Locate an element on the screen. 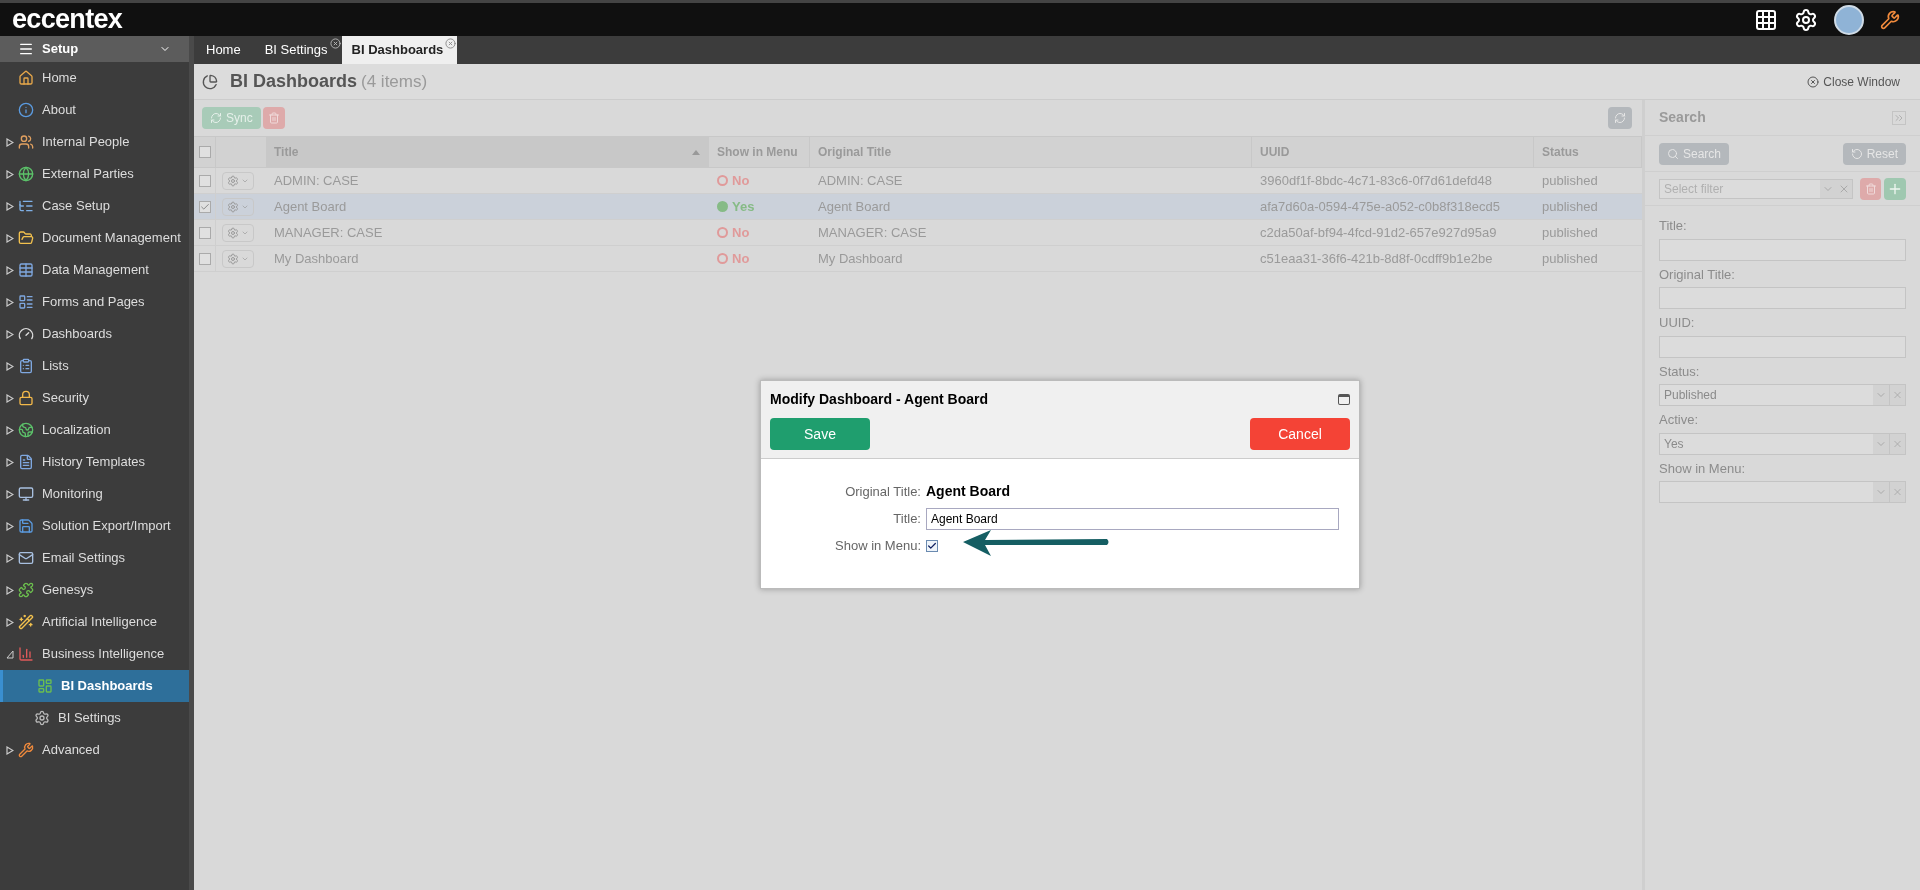 Image resolution: width=1920 pixels, height=890 pixels. table-cell-text: afa7d60a-0594-475e-a052-c0b8f318ecd5 is located at coordinates (1380, 206).